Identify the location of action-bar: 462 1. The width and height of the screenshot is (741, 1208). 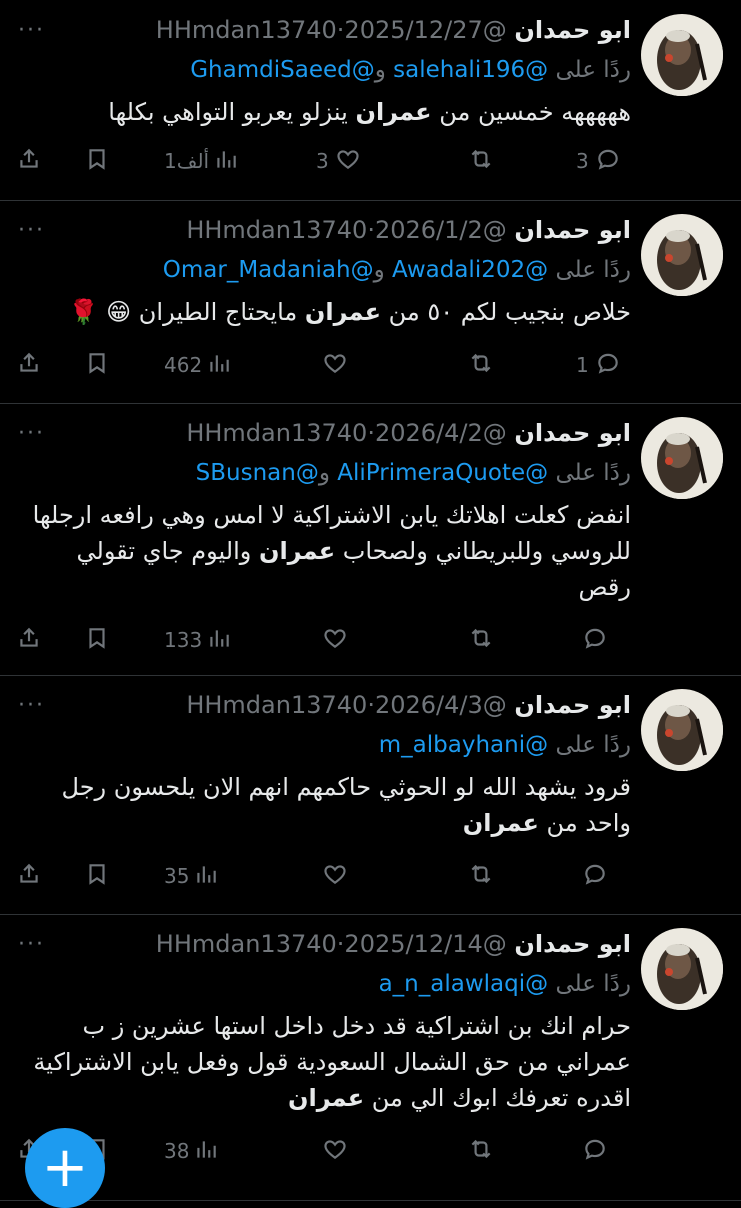
(323, 365).